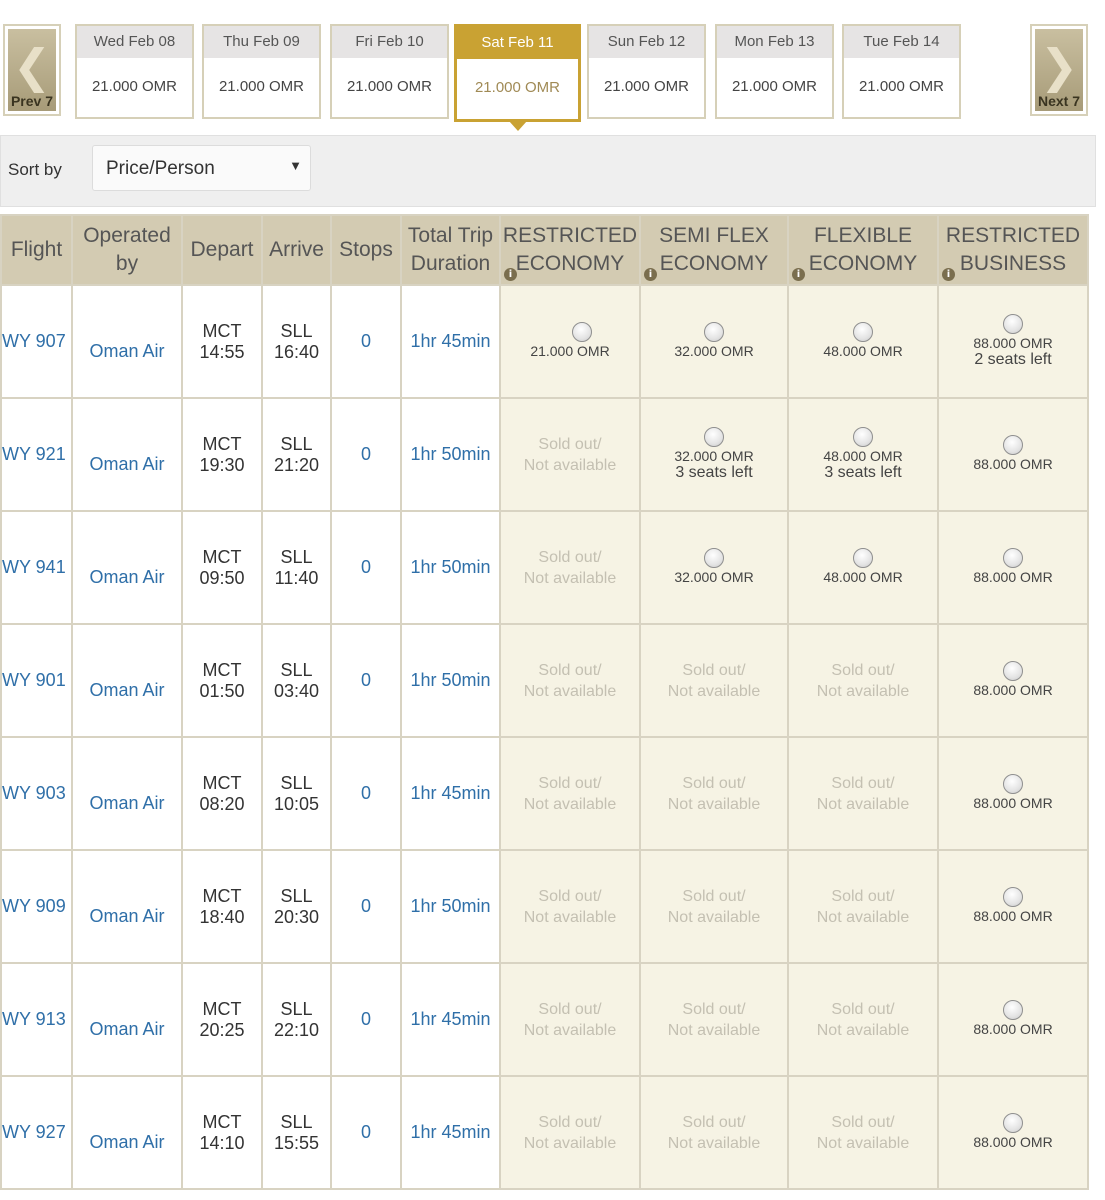  I want to click on fare-option: 88.000 OMR, so click(1013, 567).